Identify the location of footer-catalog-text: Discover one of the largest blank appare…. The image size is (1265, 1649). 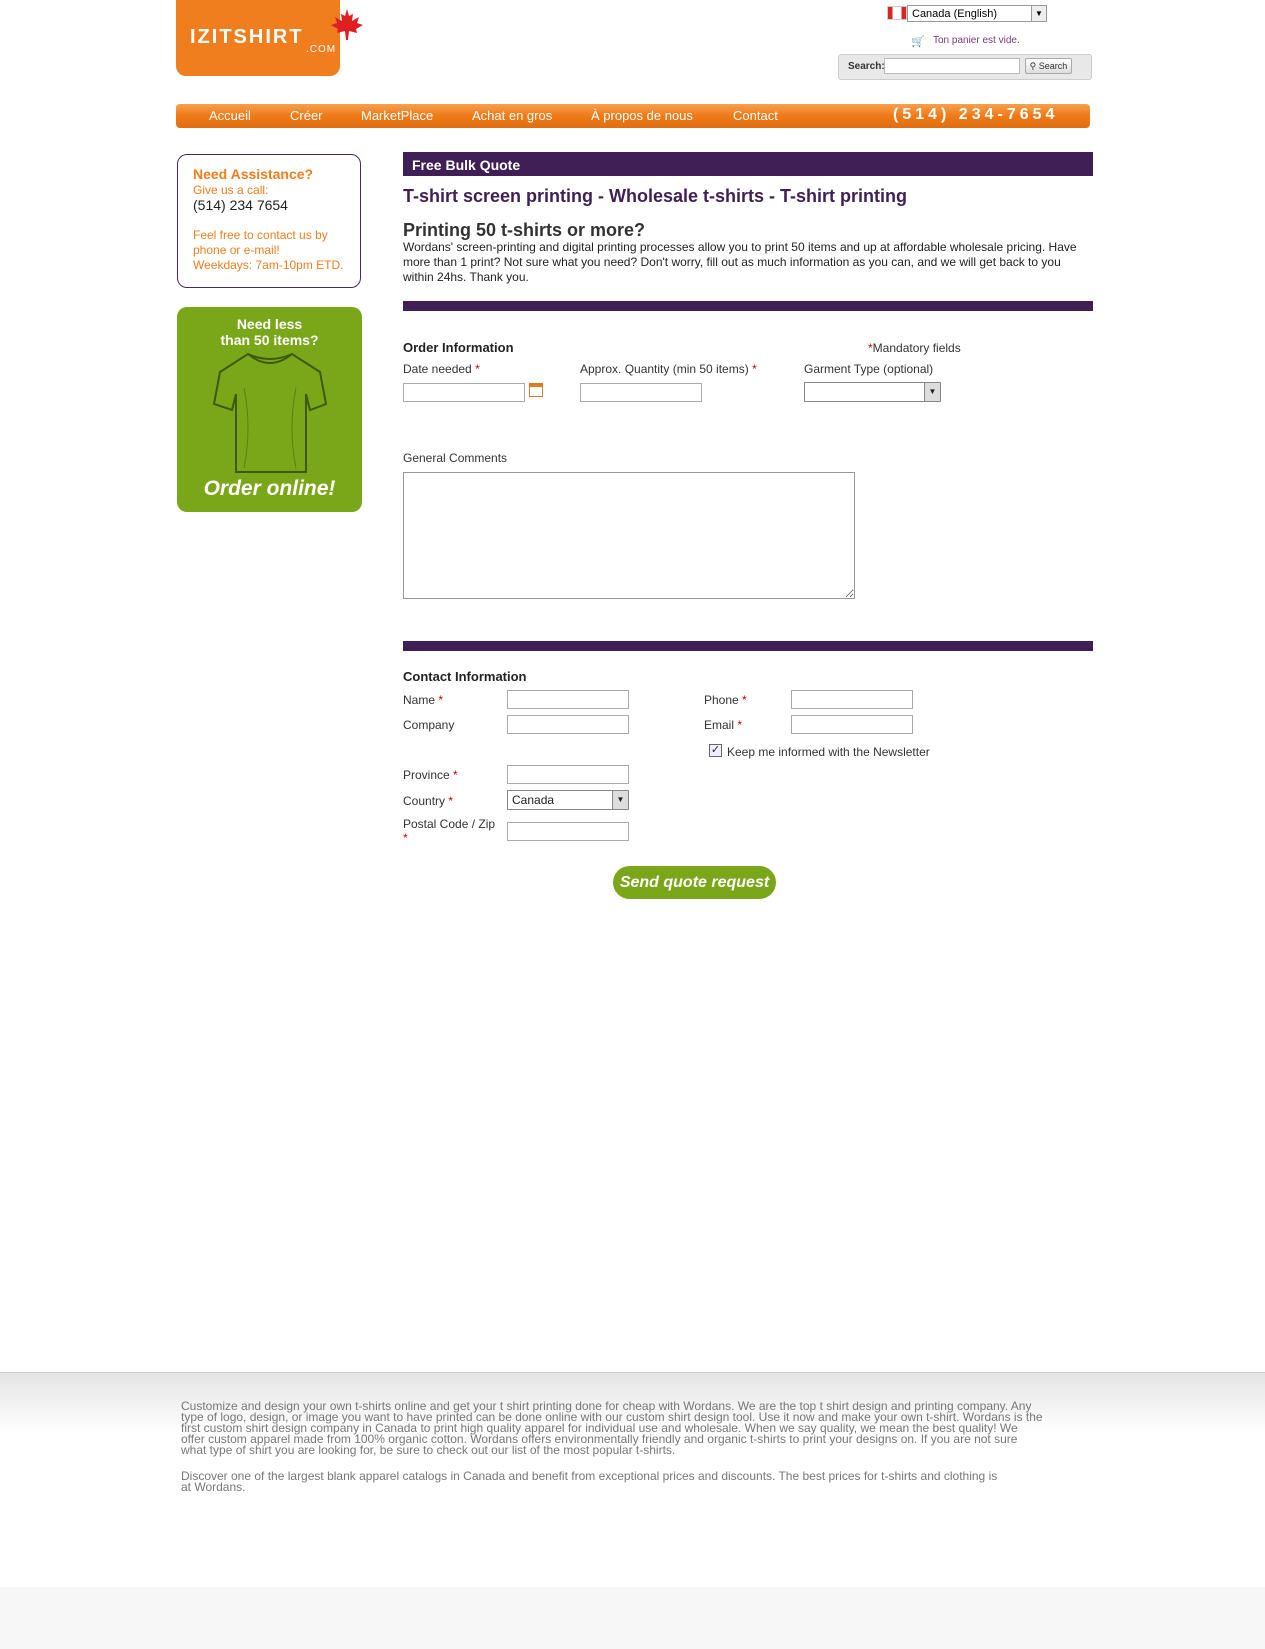
(631, 1481).